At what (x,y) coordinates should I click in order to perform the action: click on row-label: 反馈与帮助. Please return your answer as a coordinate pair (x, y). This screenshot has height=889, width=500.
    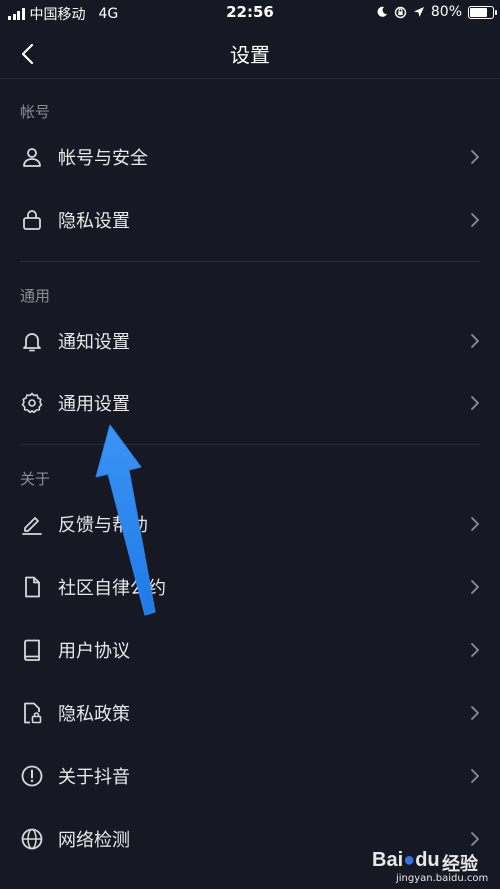
    Looking at the image, I should click on (103, 525).